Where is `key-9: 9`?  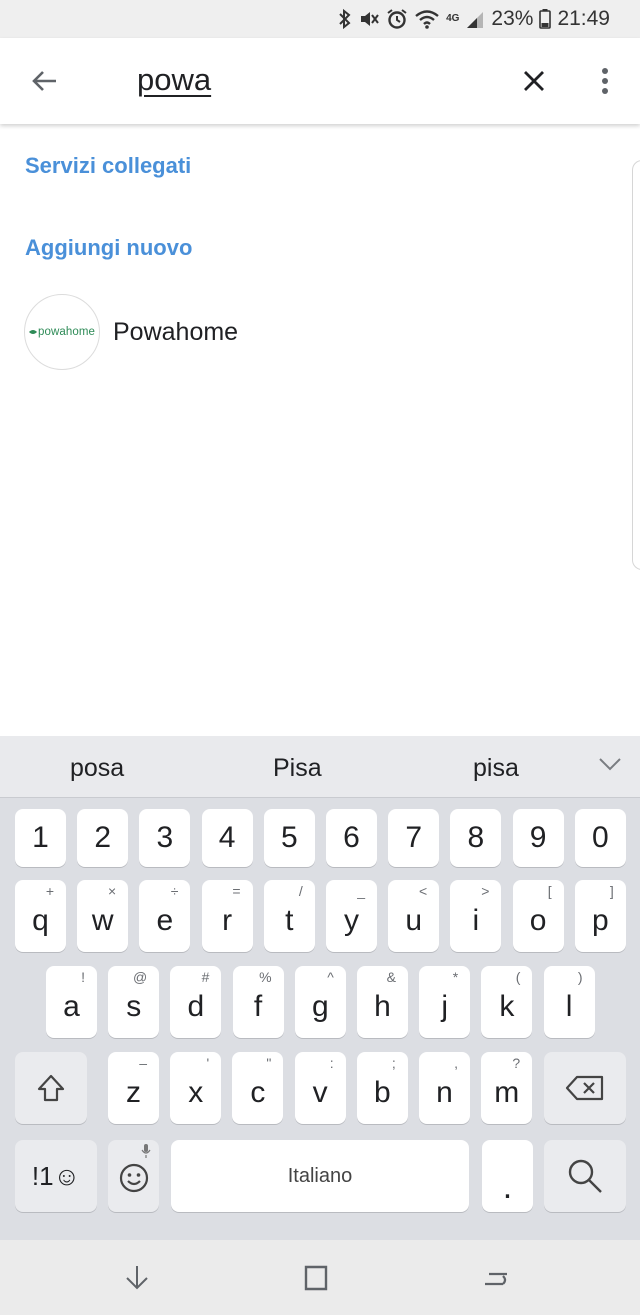
key-9: 9 is located at coordinates (538, 838).